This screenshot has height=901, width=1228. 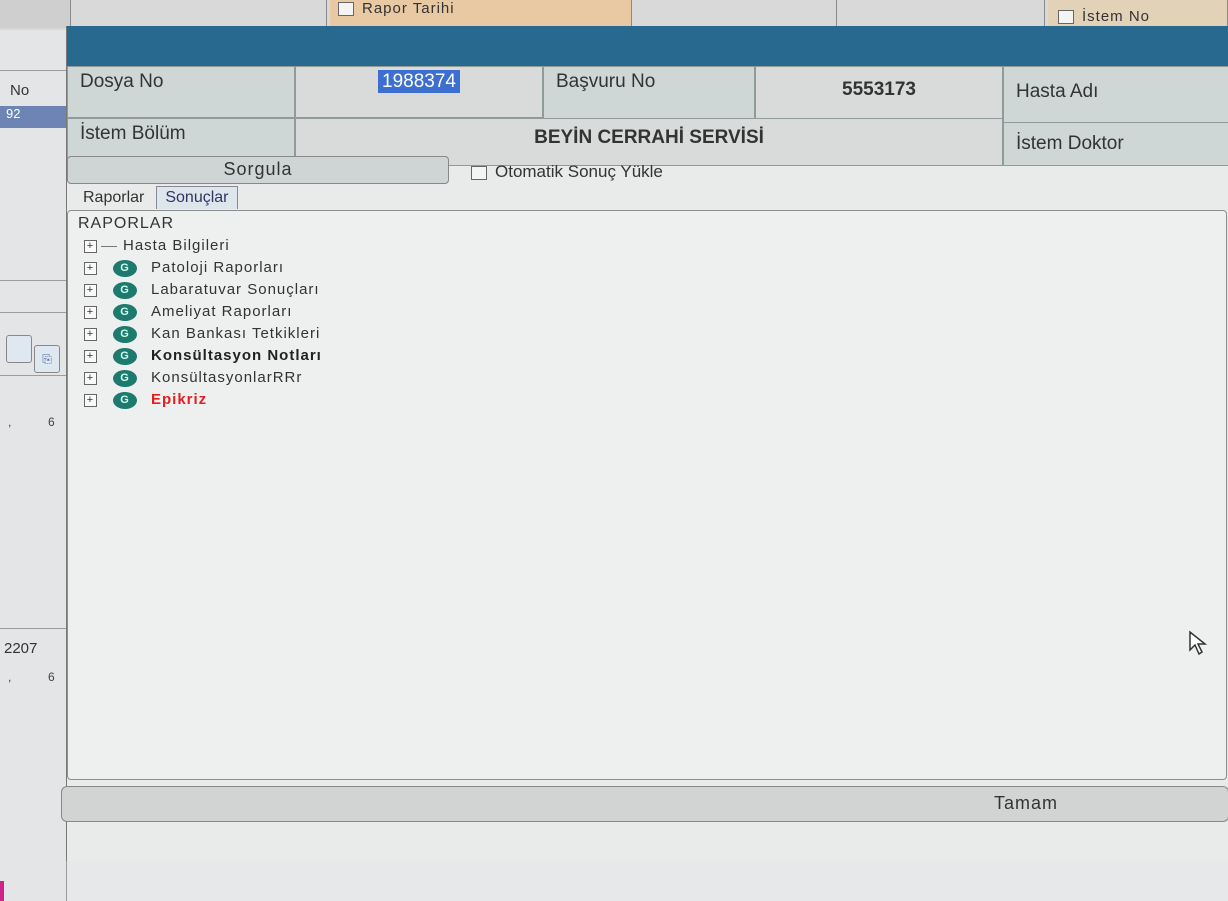 What do you see at coordinates (644, 804) in the screenshot?
I see `dialog-footer: Tamam` at bounding box center [644, 804].